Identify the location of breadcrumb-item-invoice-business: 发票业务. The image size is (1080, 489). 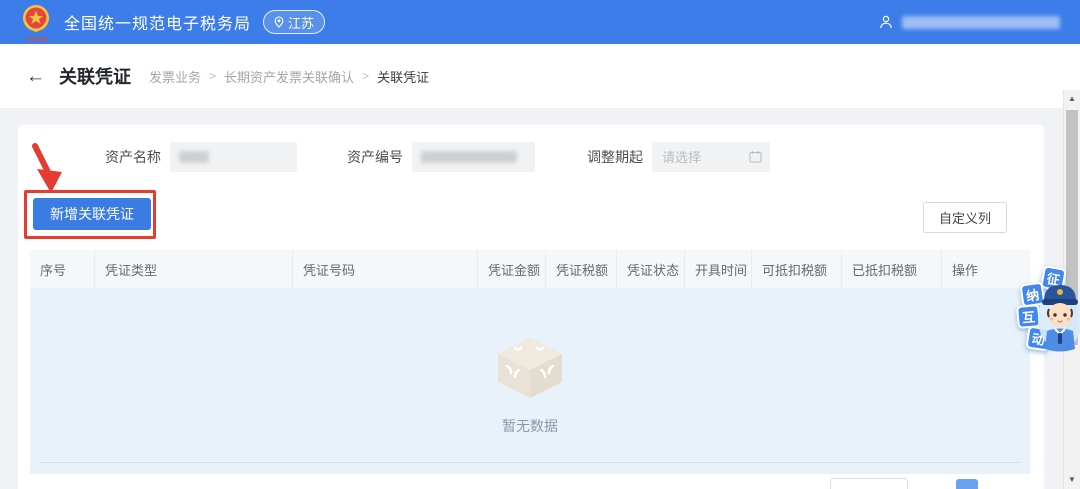
(175, 76).